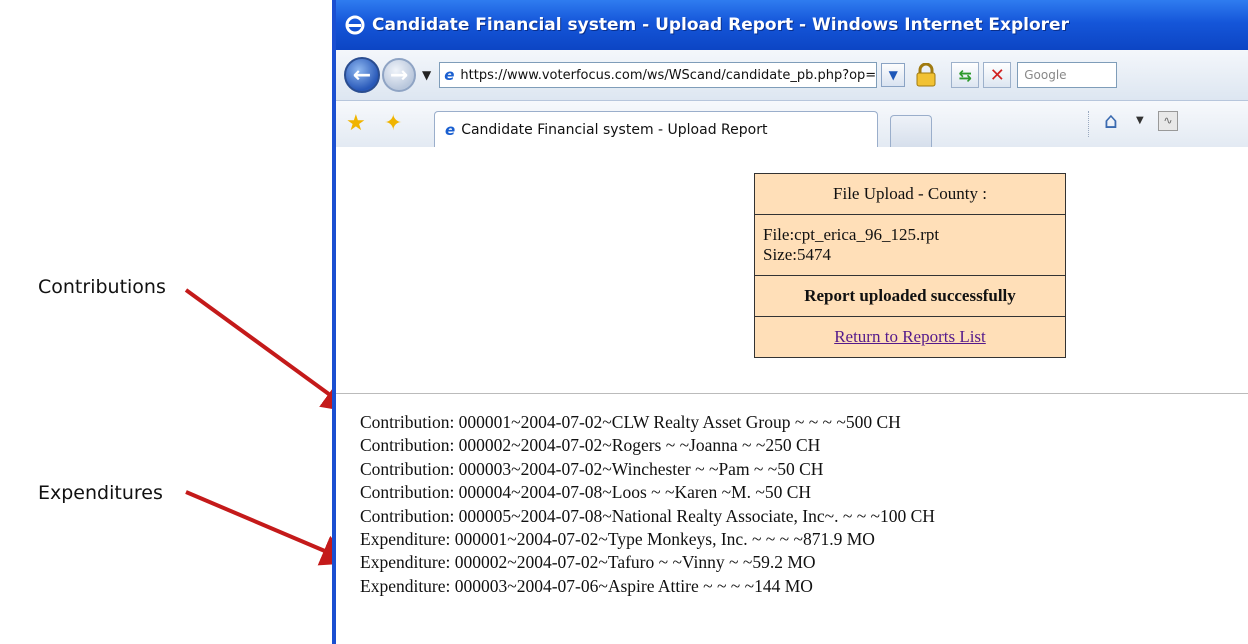 The height and width of the screenshot is (644, 1248). I want to click on feed-icon: ∿, so click(1168, 121).